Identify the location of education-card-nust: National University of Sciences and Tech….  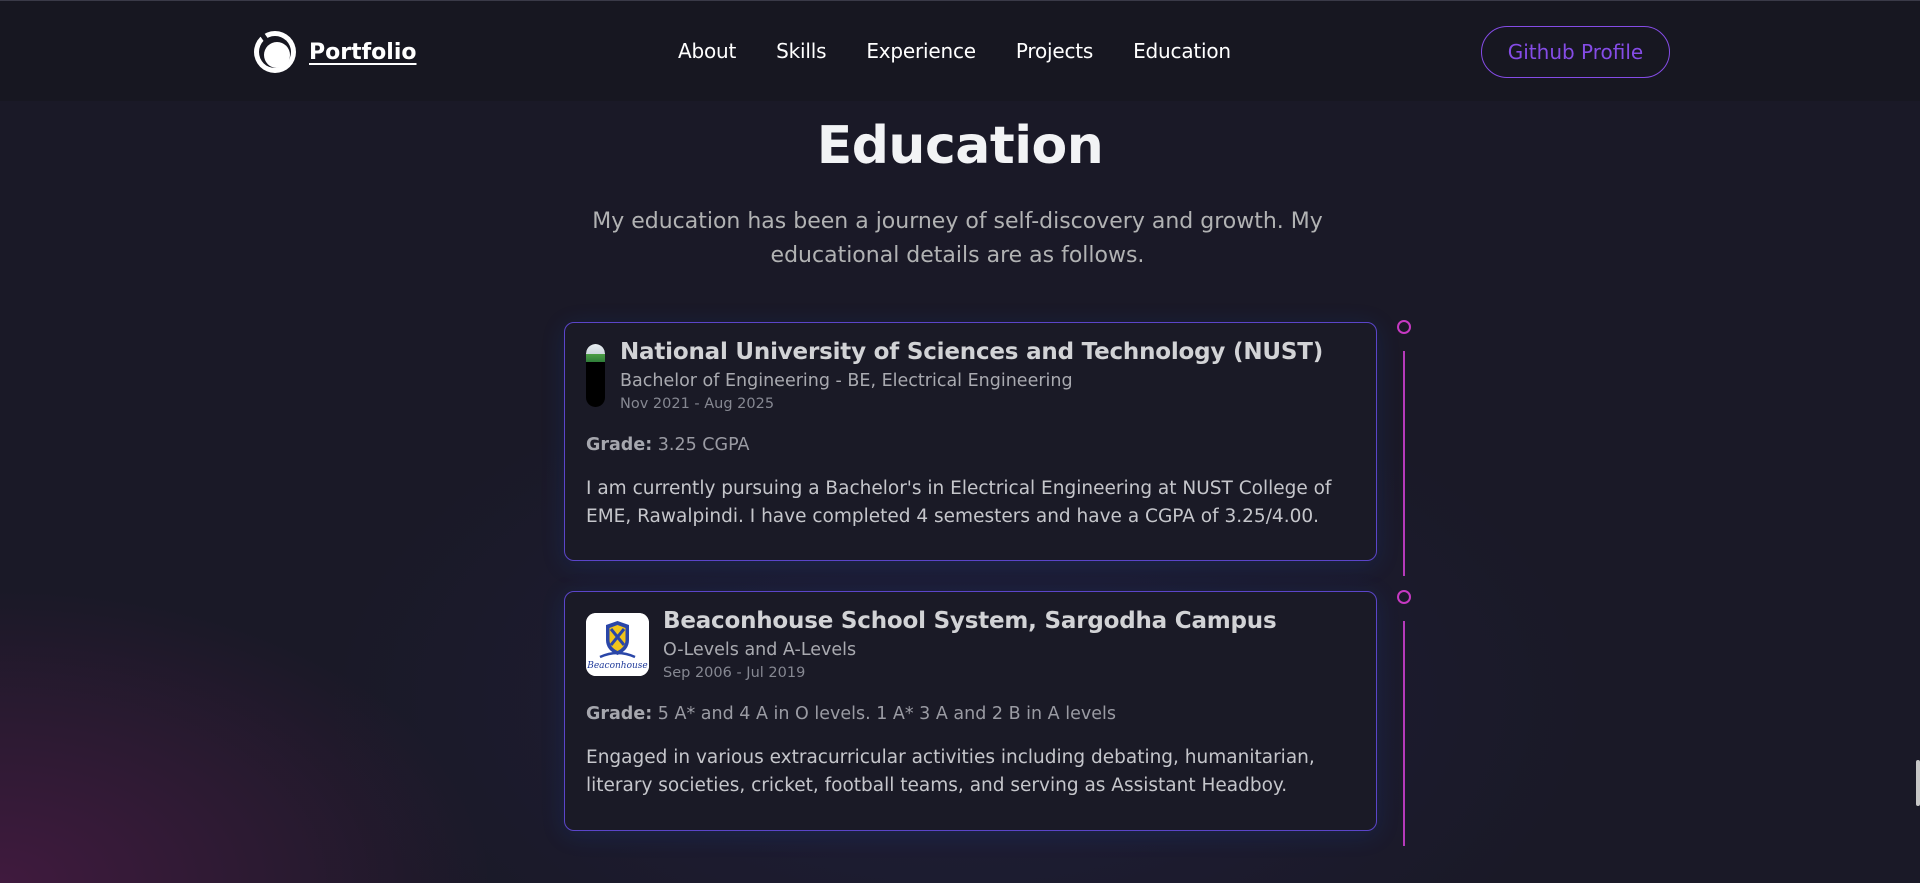
(970, 441).